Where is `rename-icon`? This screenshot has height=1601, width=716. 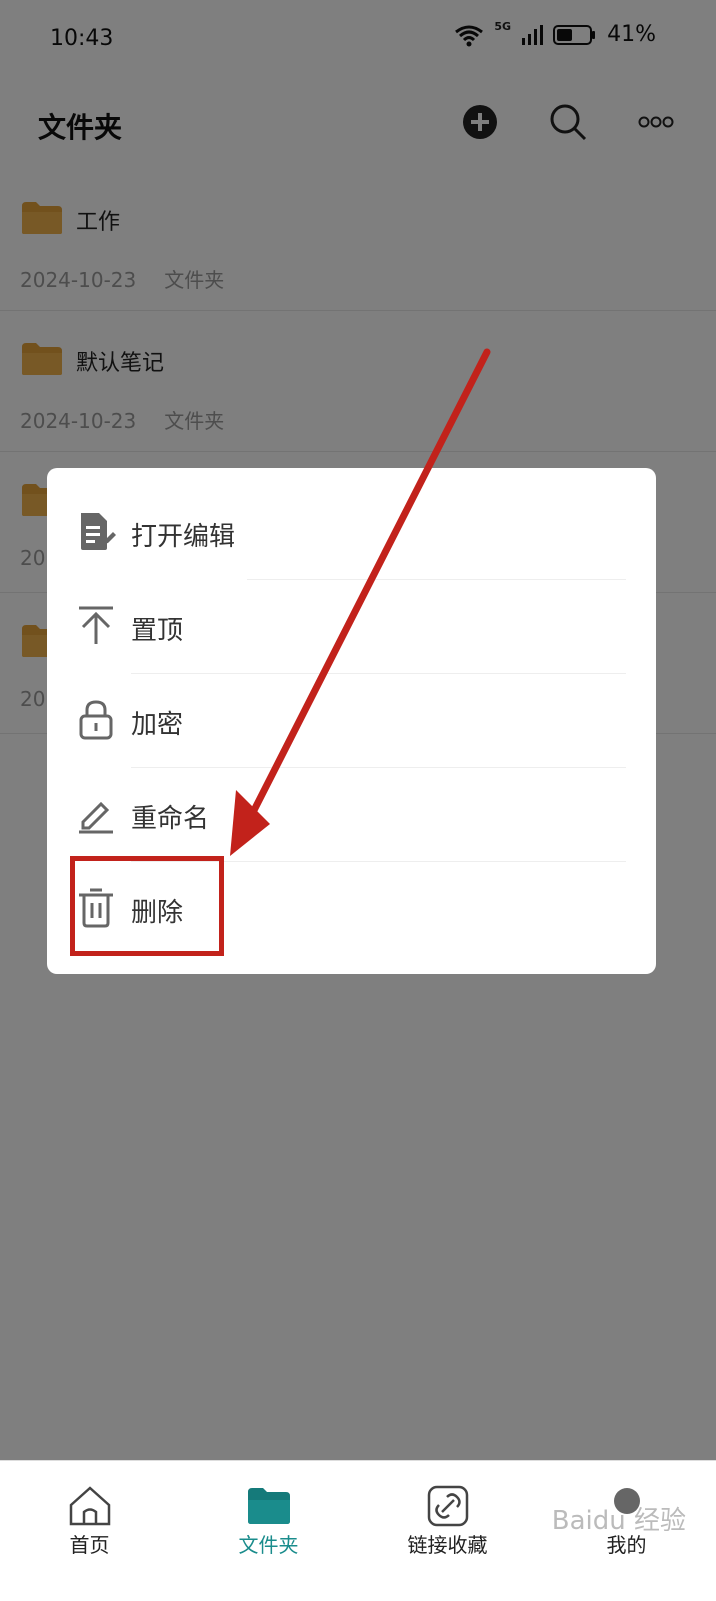 rename-icon is located at coordinates (96, 817).